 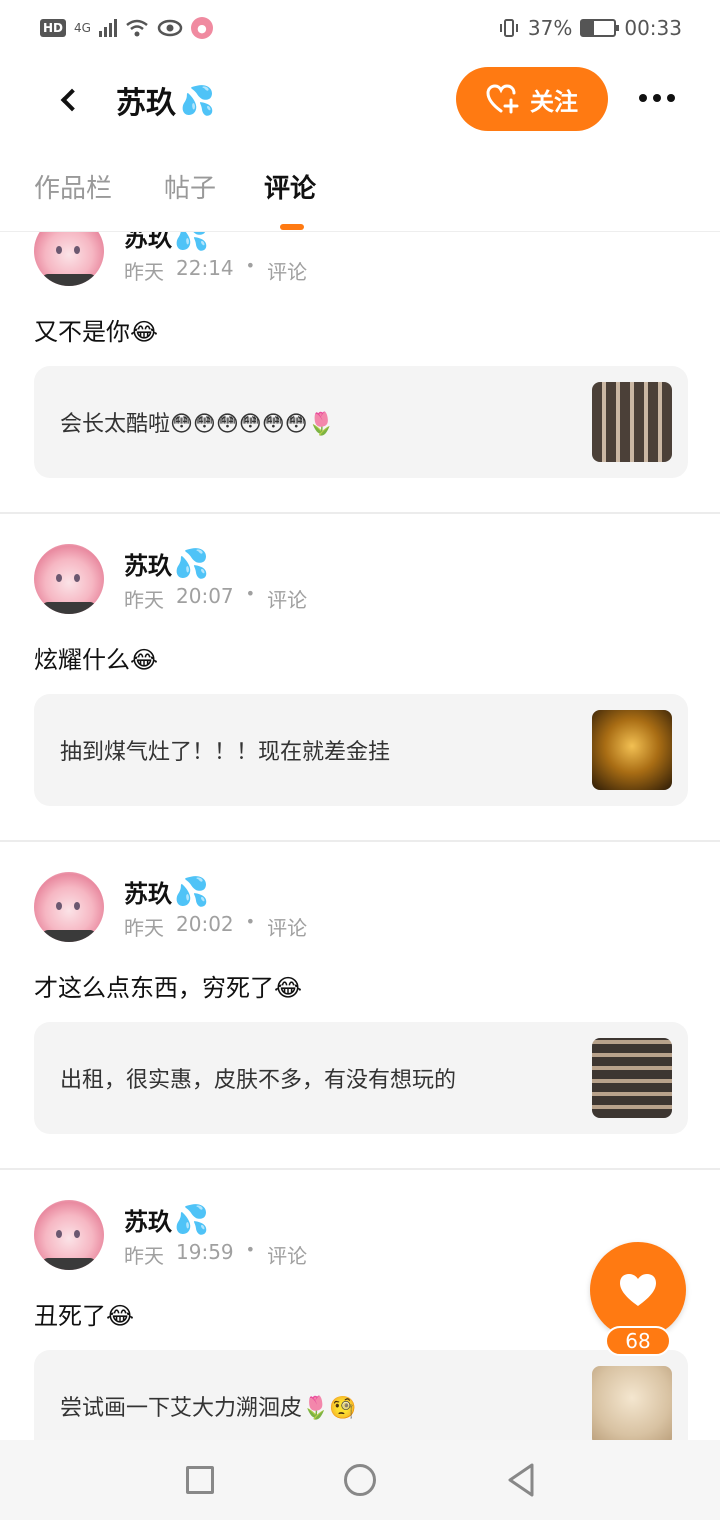 I want to click on back-nav-button, so click(x=521, y=1480).